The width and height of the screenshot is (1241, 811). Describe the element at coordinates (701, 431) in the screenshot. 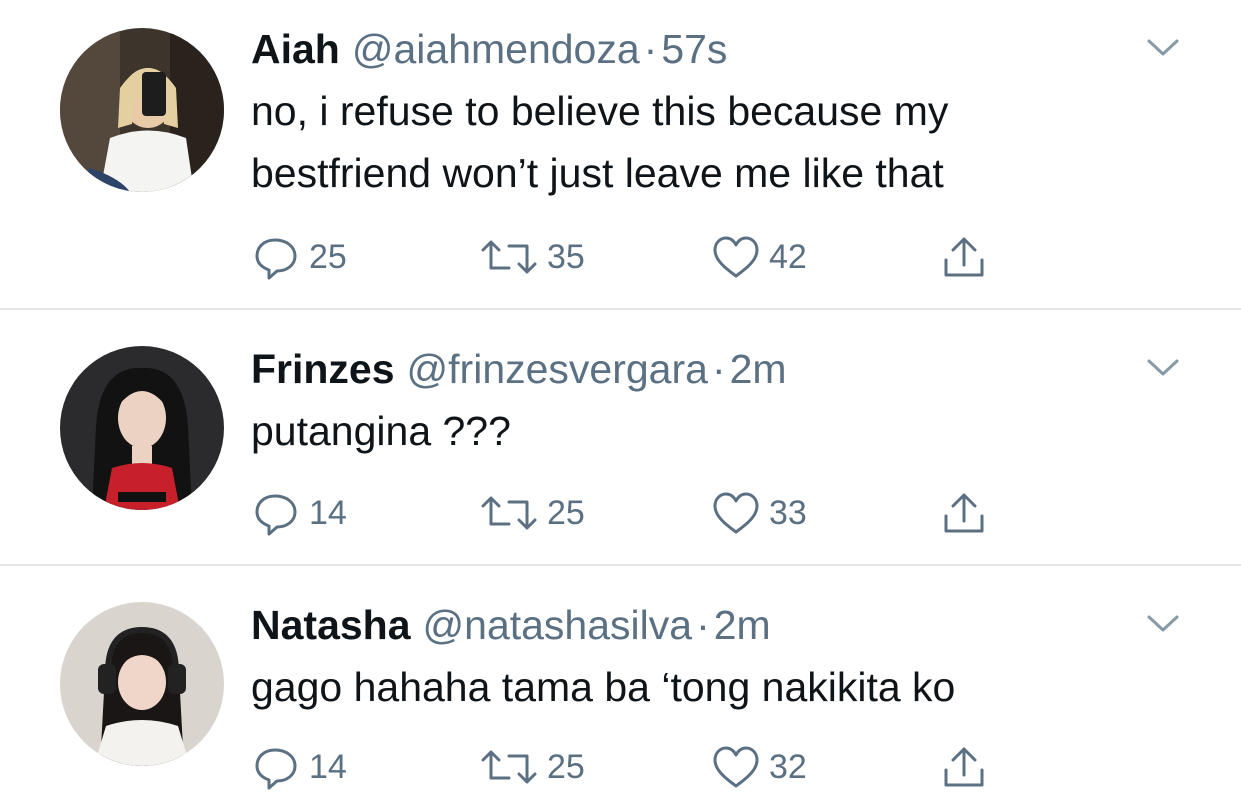

I see `tweet-text: putangina ???` at that location.